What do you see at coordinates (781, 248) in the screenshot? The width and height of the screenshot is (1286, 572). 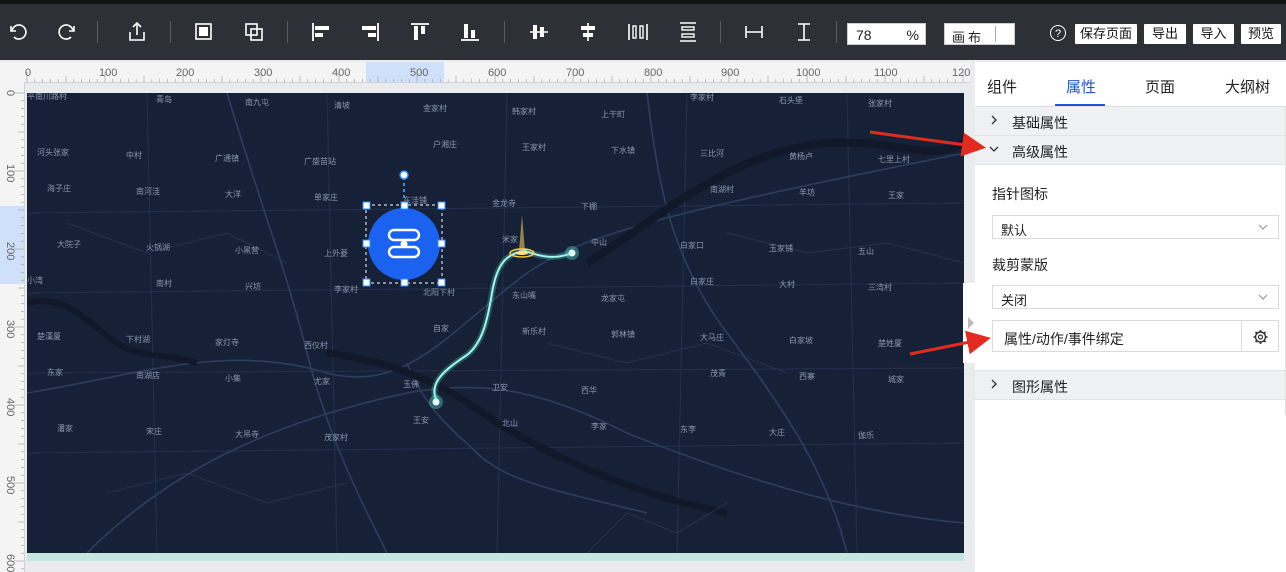 I see `map-place-label: 玉家铺` at bounding box center [781, 248].